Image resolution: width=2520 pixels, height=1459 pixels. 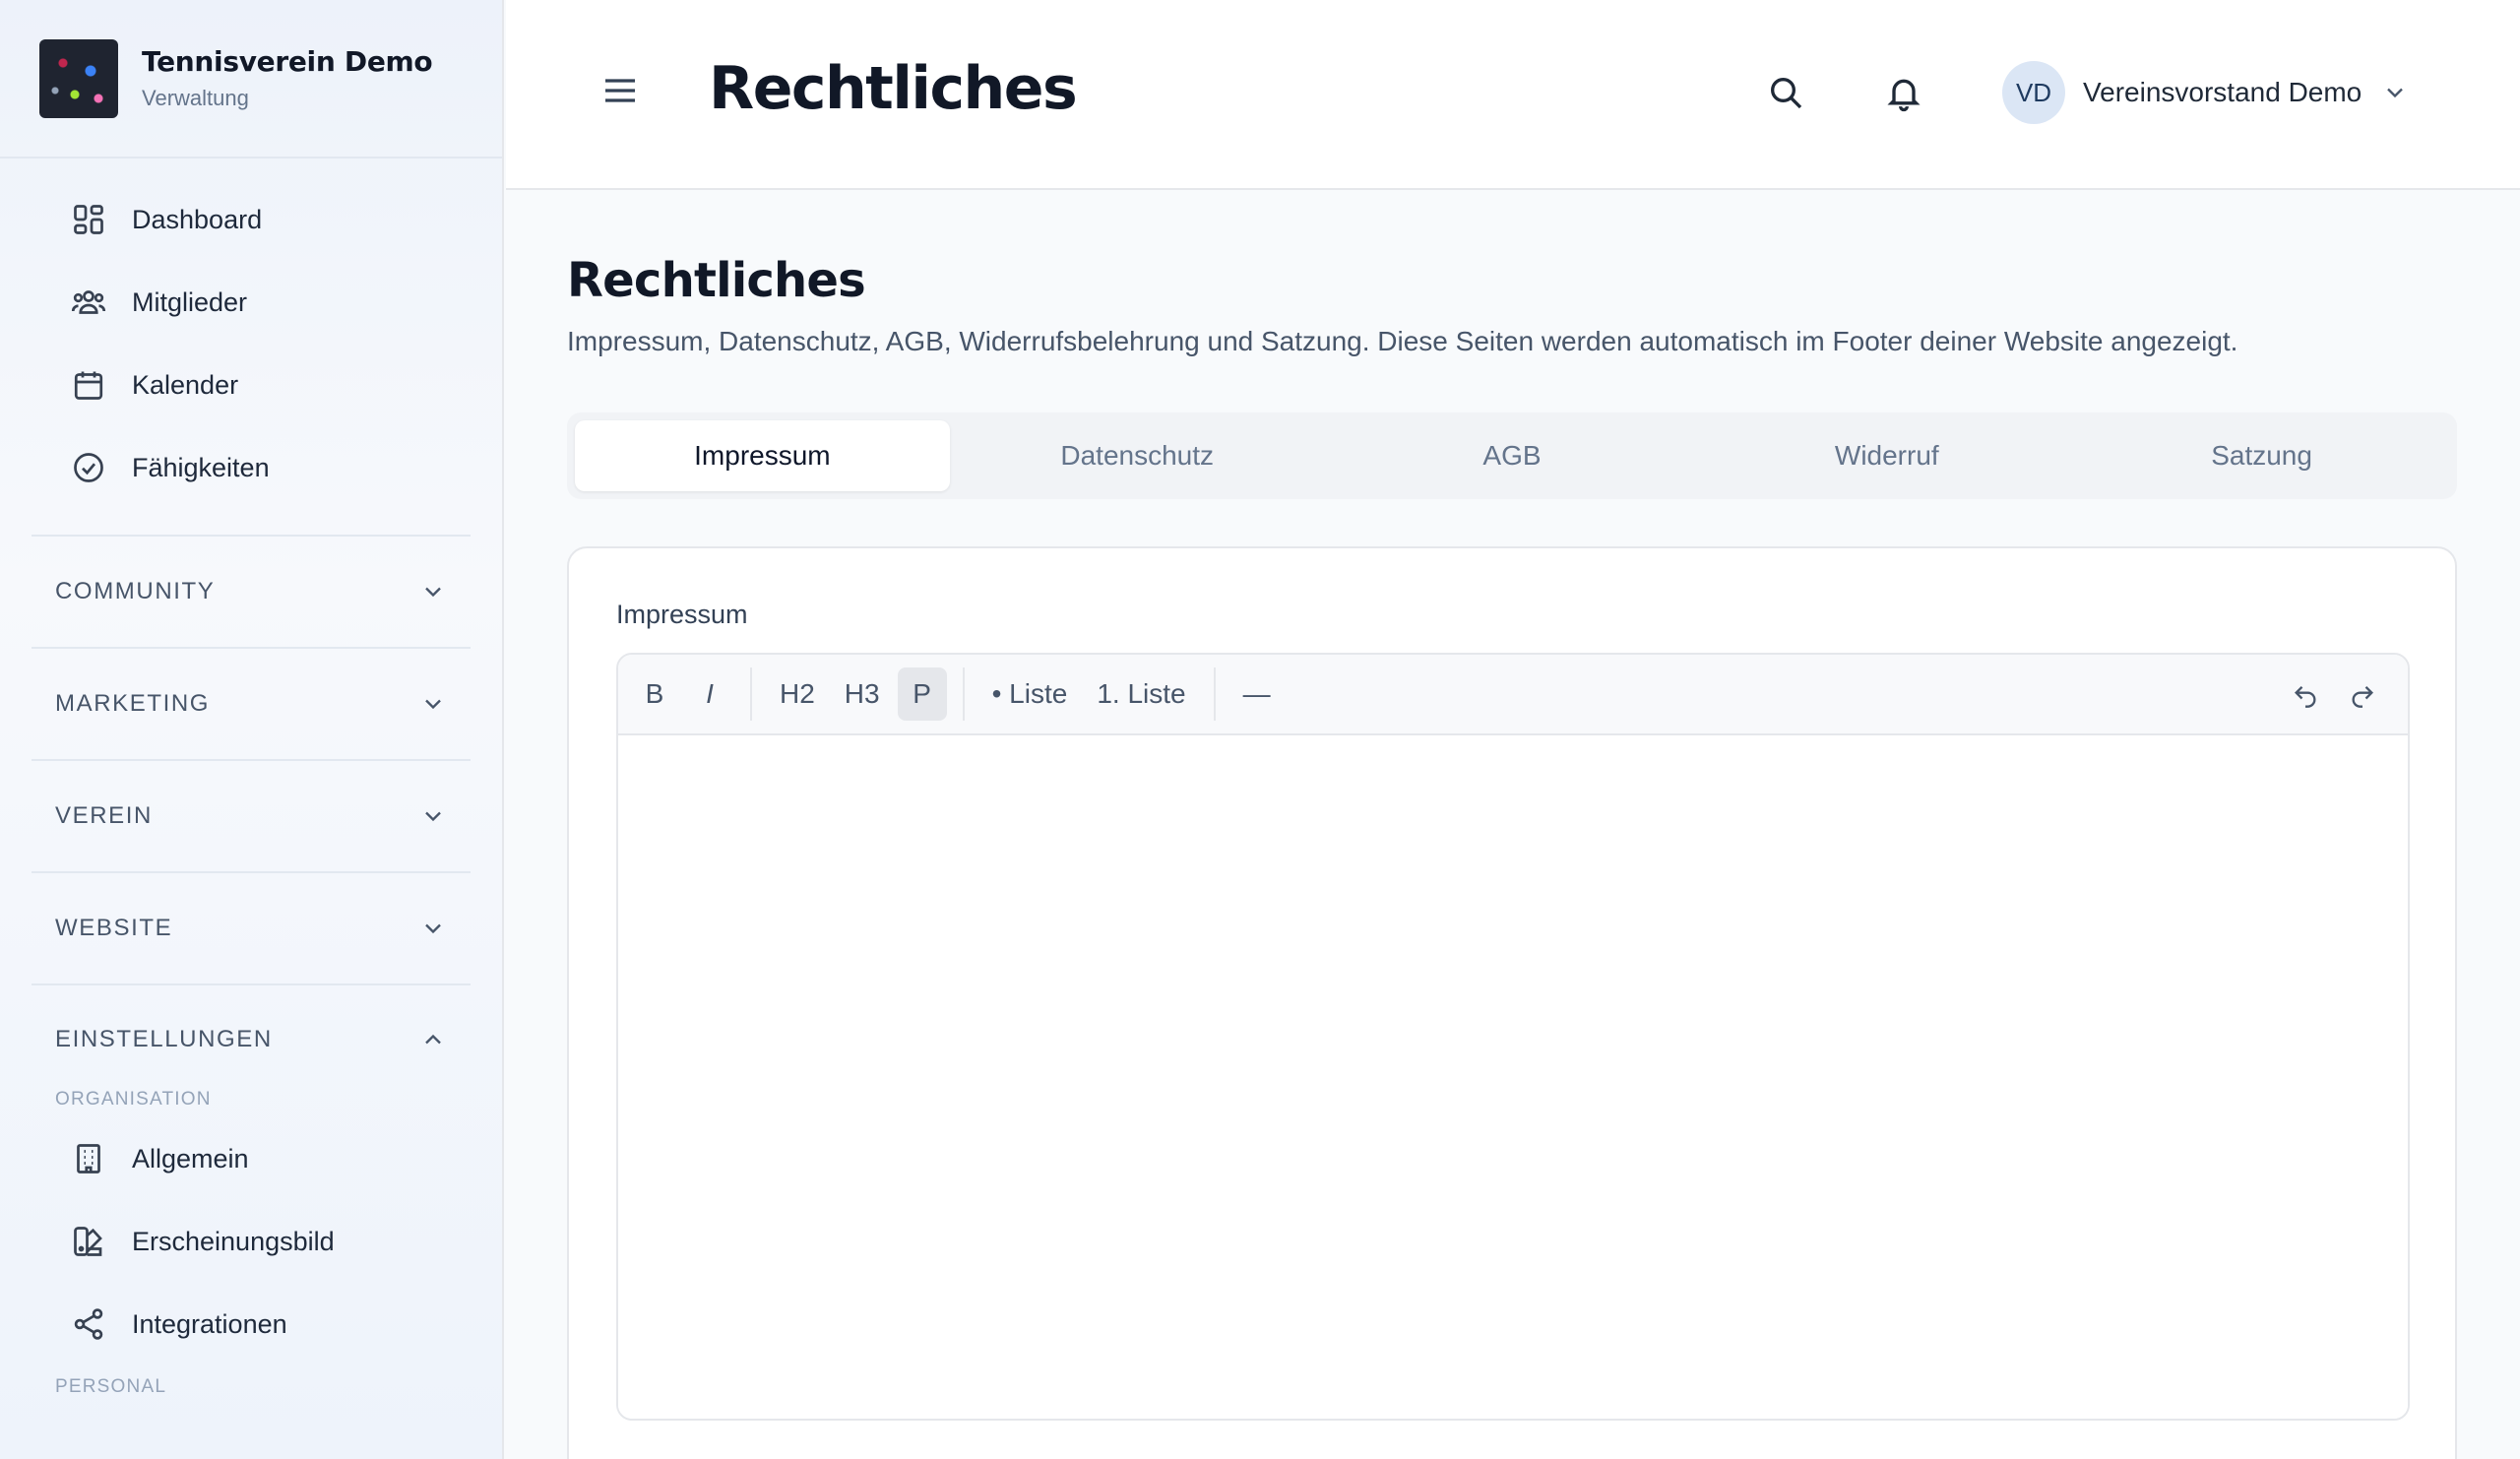 I want to click on sidebar-item-dashboard: Dashboard, so click(x=251, y=219).